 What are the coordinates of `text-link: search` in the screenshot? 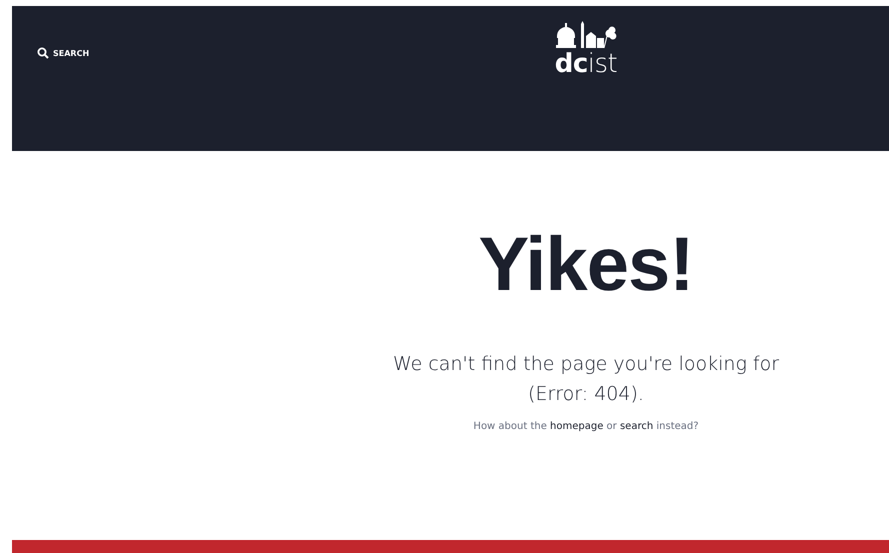 It's located at (637, 426).